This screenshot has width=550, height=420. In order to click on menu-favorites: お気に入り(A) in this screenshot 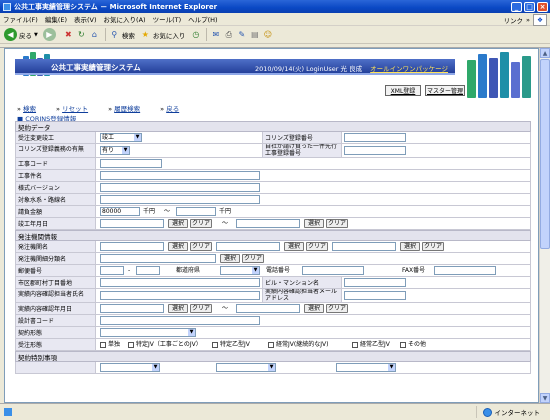, I will do `click(125, 19)`.